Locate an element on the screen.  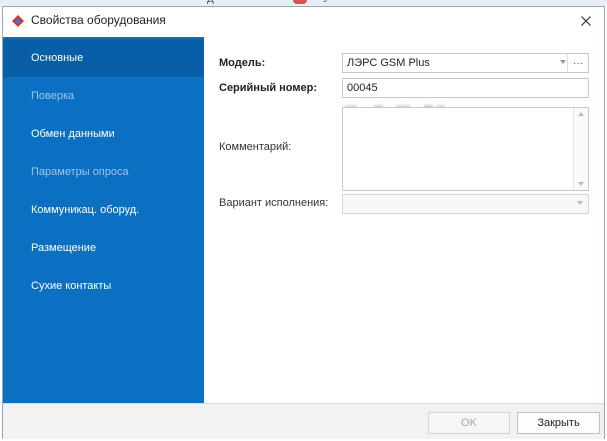
sidebar-item-dry-contacts: Сухие контакты is located at coordinates (103, 286).